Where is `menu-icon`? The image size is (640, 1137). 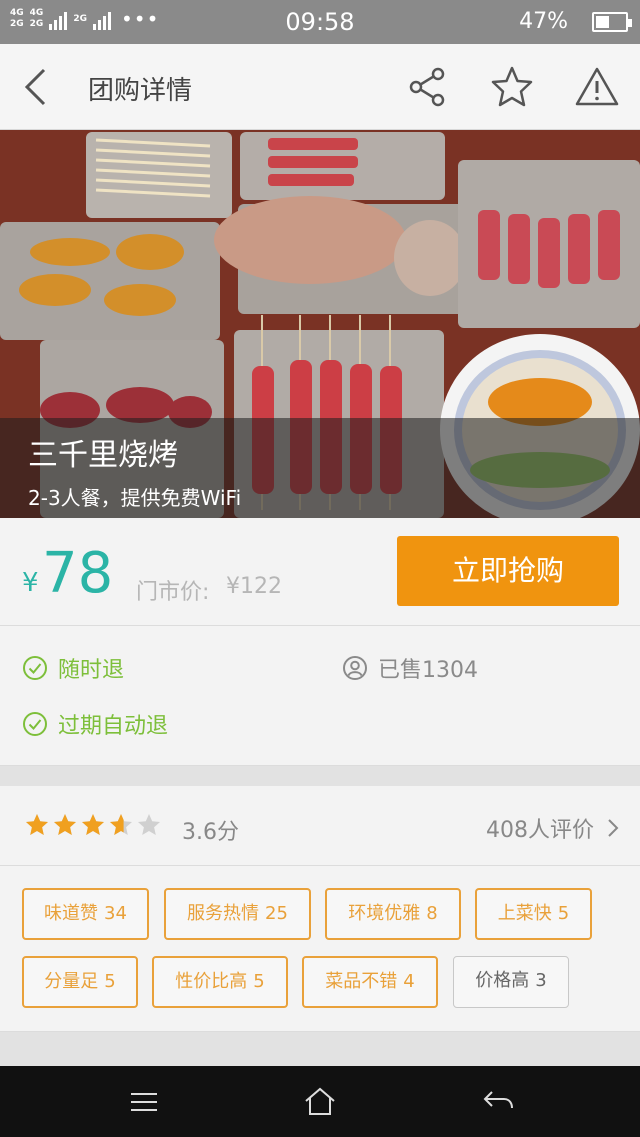
menu-icon is located at coordinates (144, 1102).